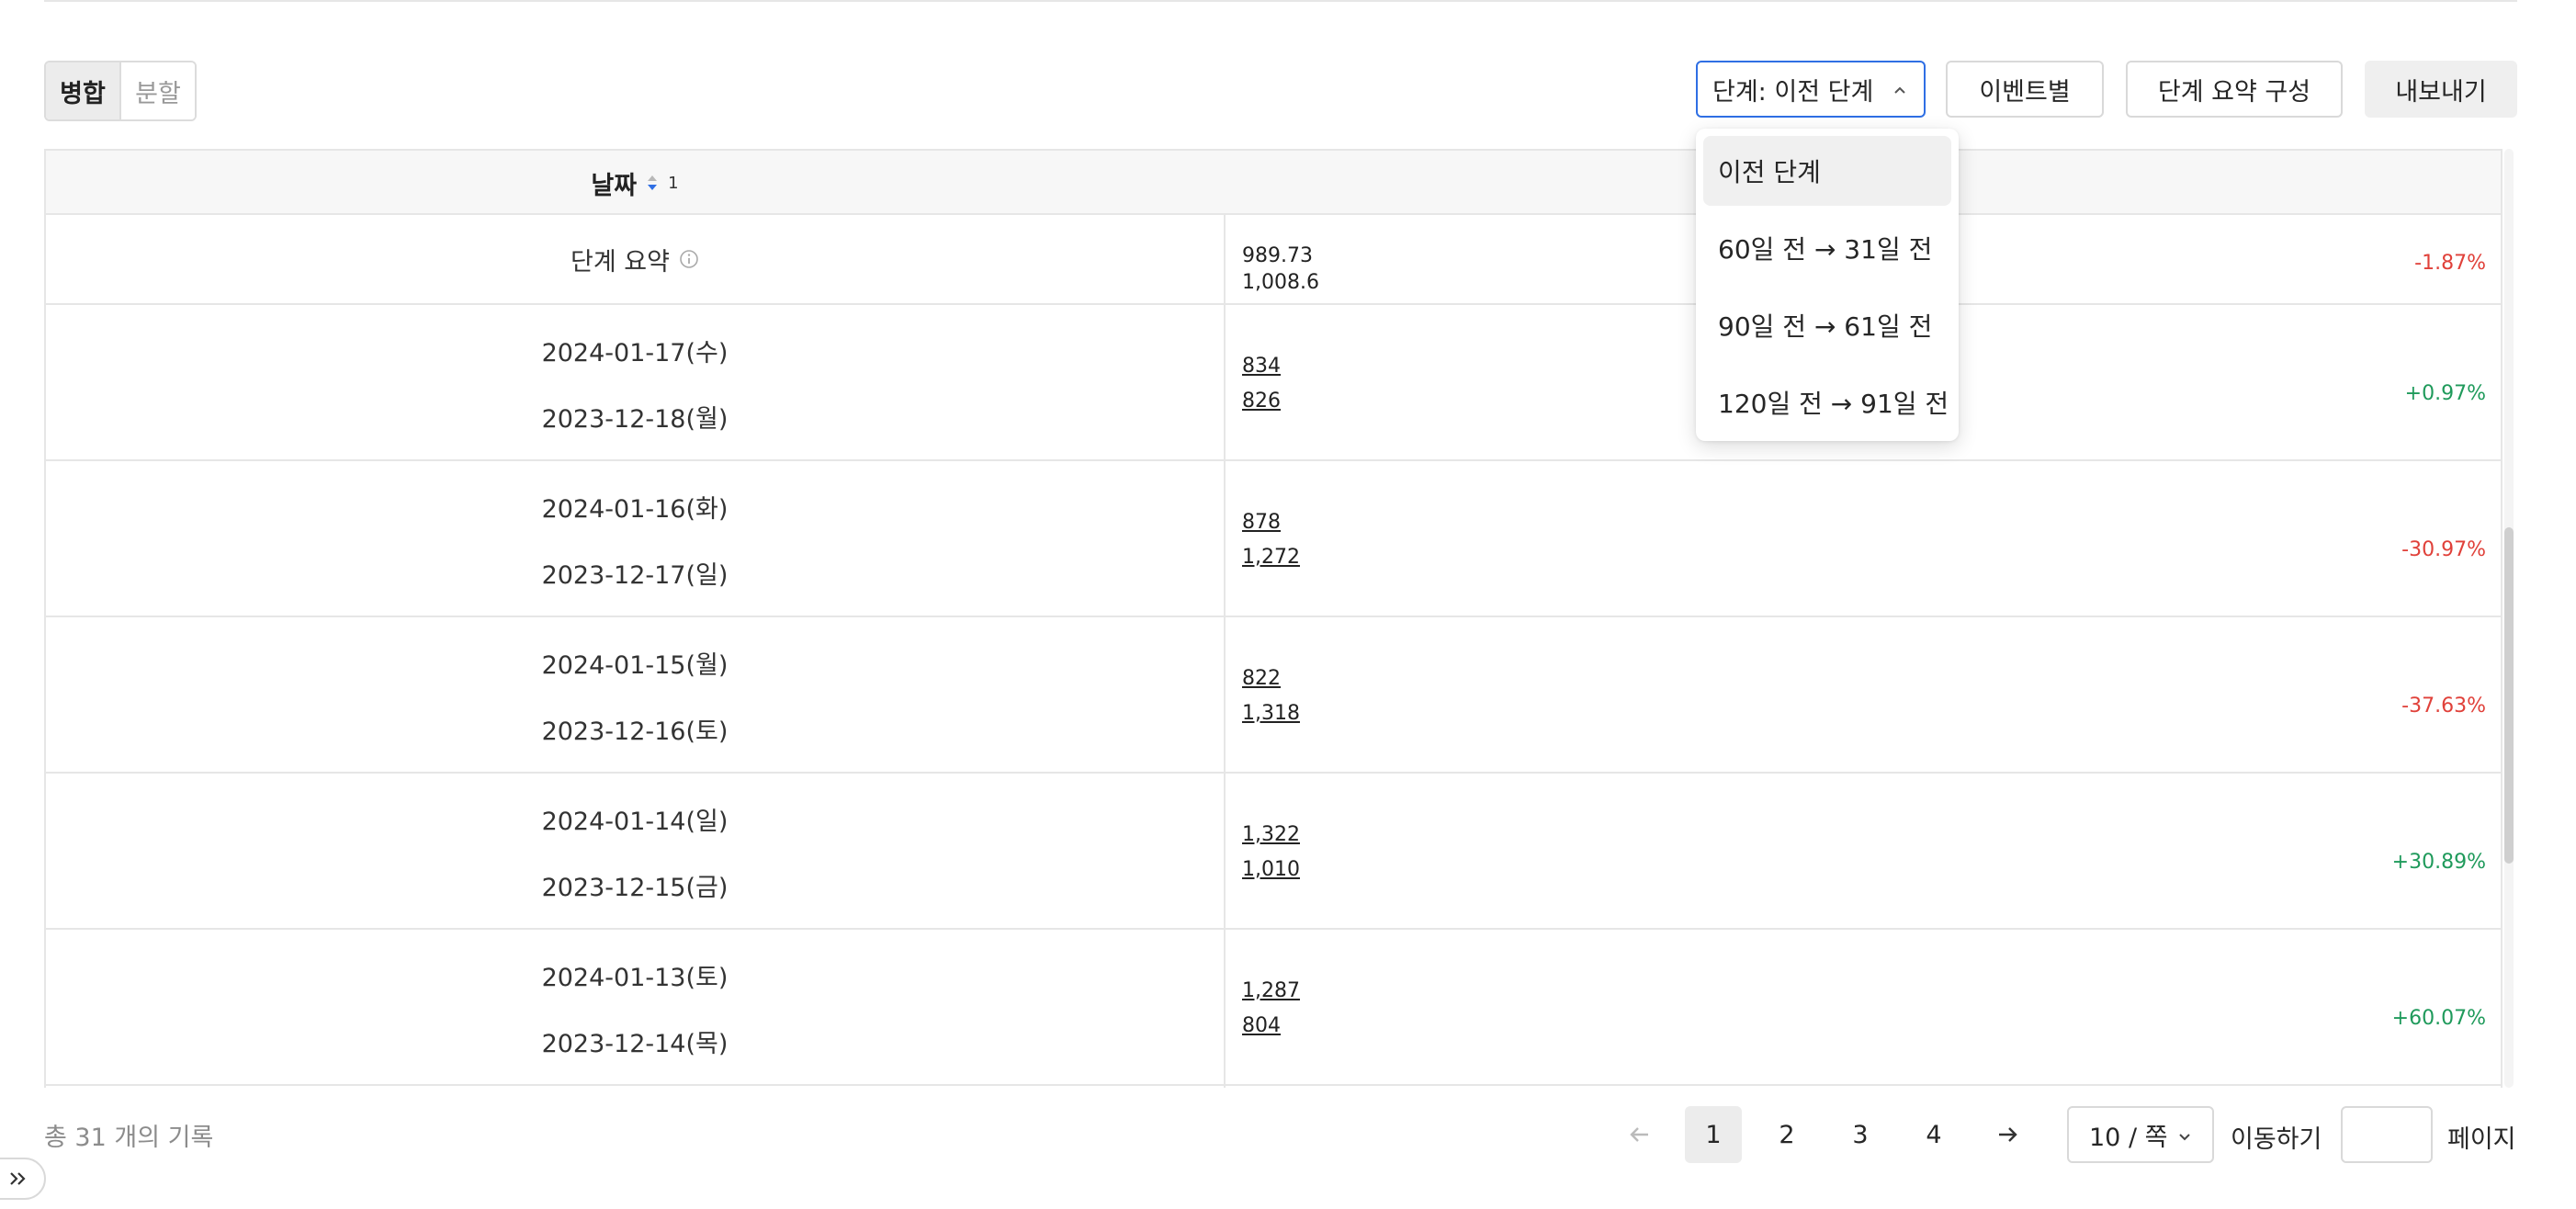 This screenshot has height=1209, width=2576. I want to click on sort-icon, so click(652, 183).